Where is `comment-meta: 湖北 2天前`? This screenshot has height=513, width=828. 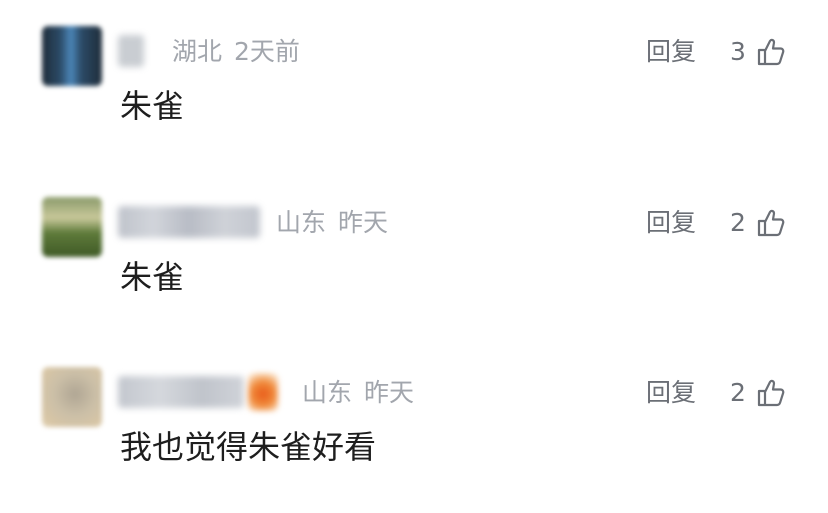
comment-meta: 湖北 2天前 is located at coordinates (236, 52).